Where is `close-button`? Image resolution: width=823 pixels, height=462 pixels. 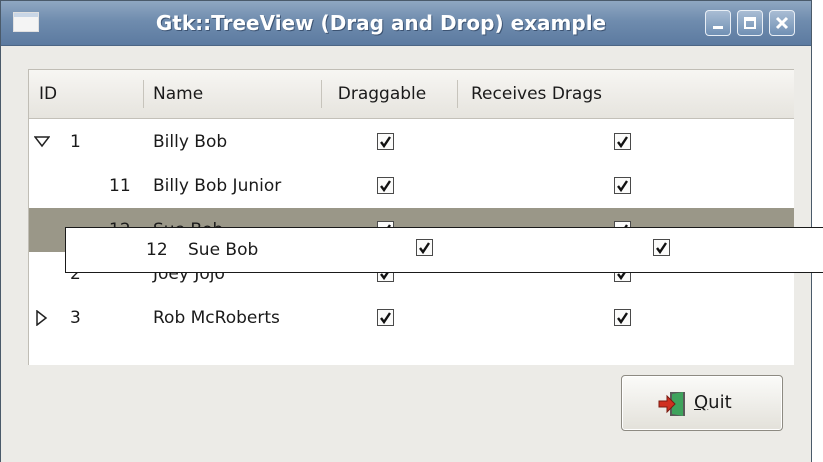 close-button is located at coordinates (782, 23).